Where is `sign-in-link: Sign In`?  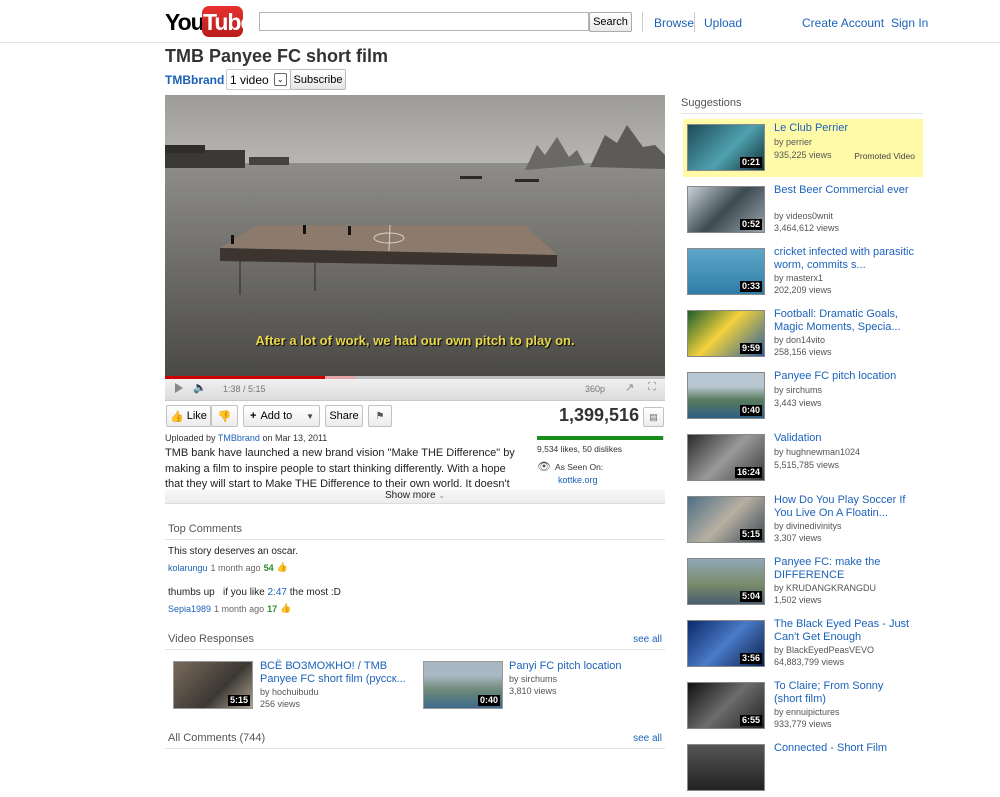 sign-in-link: Sign In is located at coordinates (909, 23).